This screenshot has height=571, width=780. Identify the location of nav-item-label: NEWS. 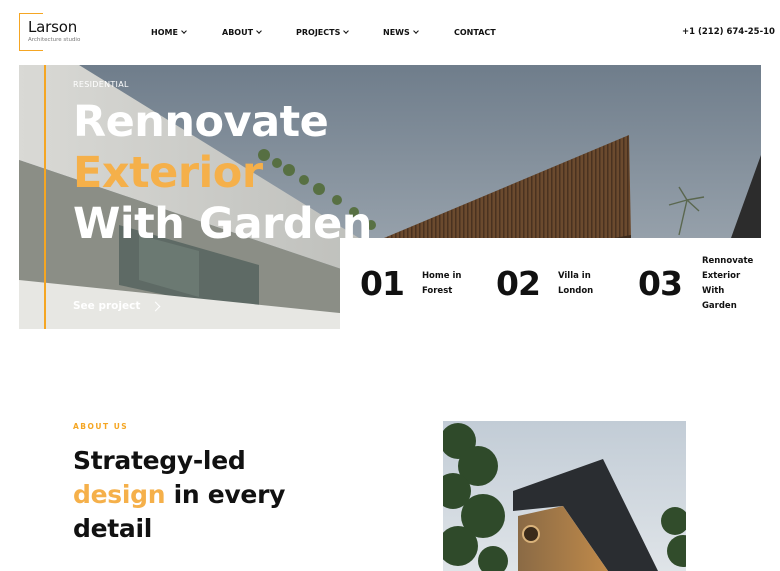
(396, 32).